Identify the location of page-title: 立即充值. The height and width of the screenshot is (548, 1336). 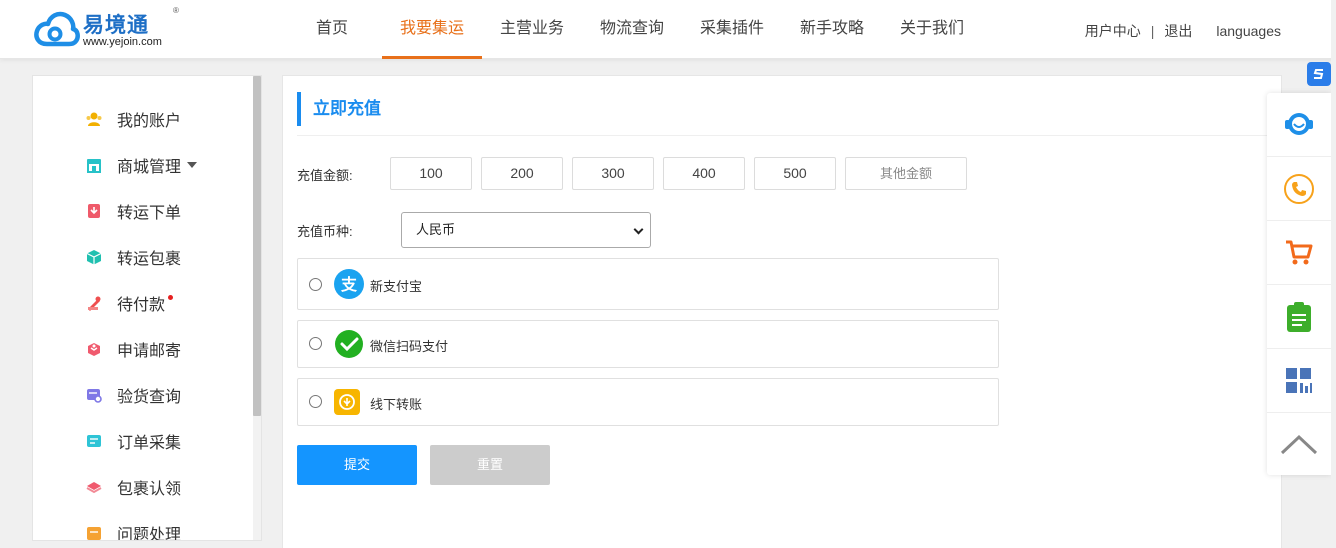
(339, 109).